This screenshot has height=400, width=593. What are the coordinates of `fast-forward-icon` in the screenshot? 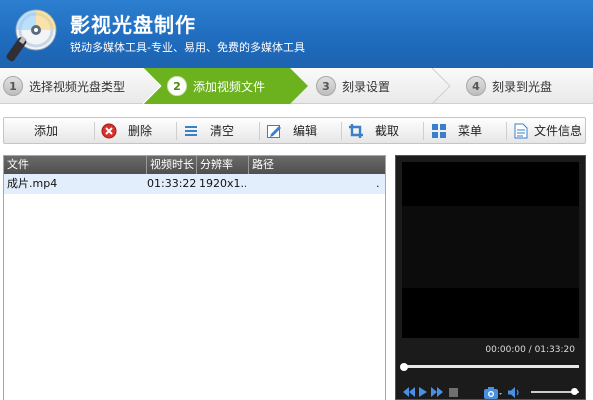 It's located at (437, 392).